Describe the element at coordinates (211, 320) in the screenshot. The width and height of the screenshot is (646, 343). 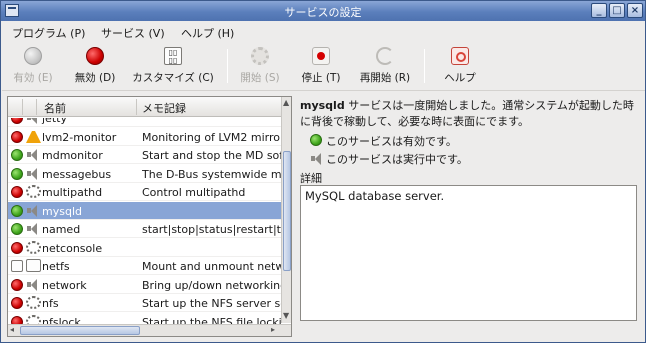
I see `service-desc-cell: Start up the NFS file locking` at that location.